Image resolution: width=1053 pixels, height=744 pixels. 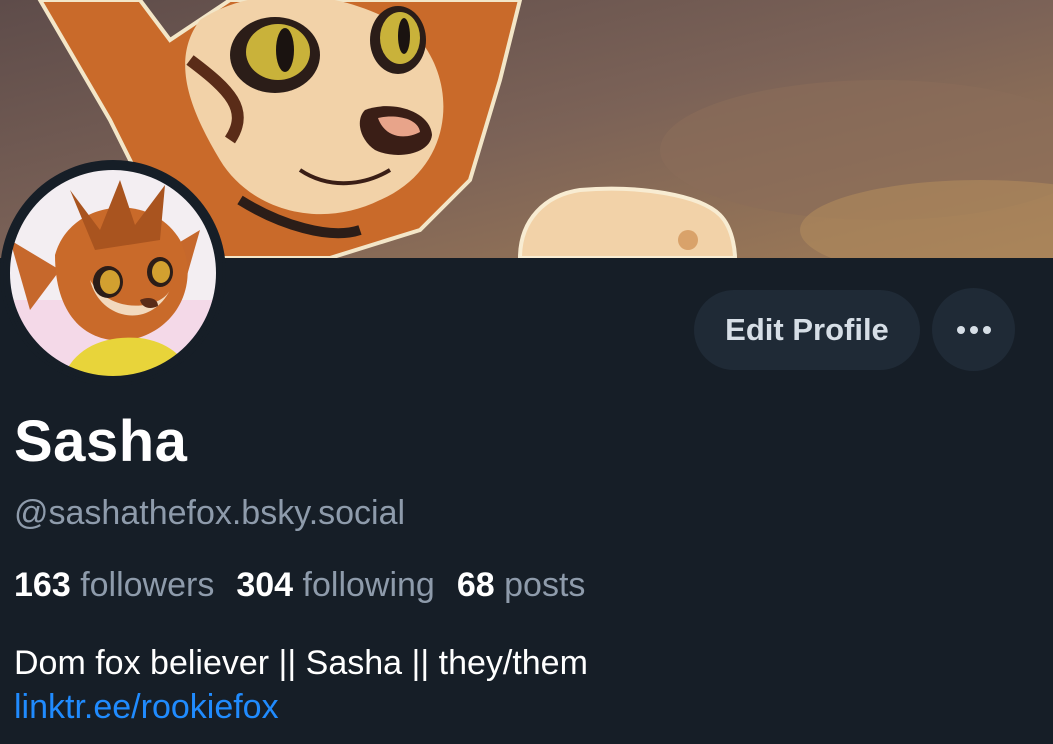 I want to click on profile-bio-link: linktr.ee/rookiefox, so click(x=146, y=707).